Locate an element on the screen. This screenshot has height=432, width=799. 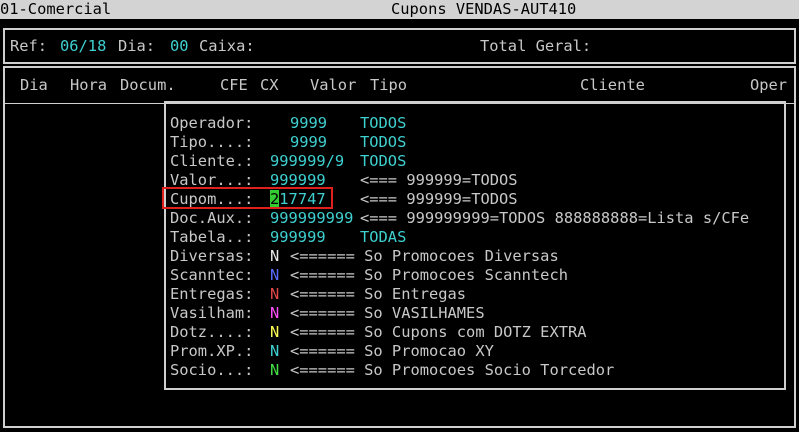
entregas-flag: N is located at coordinates (274, 294).